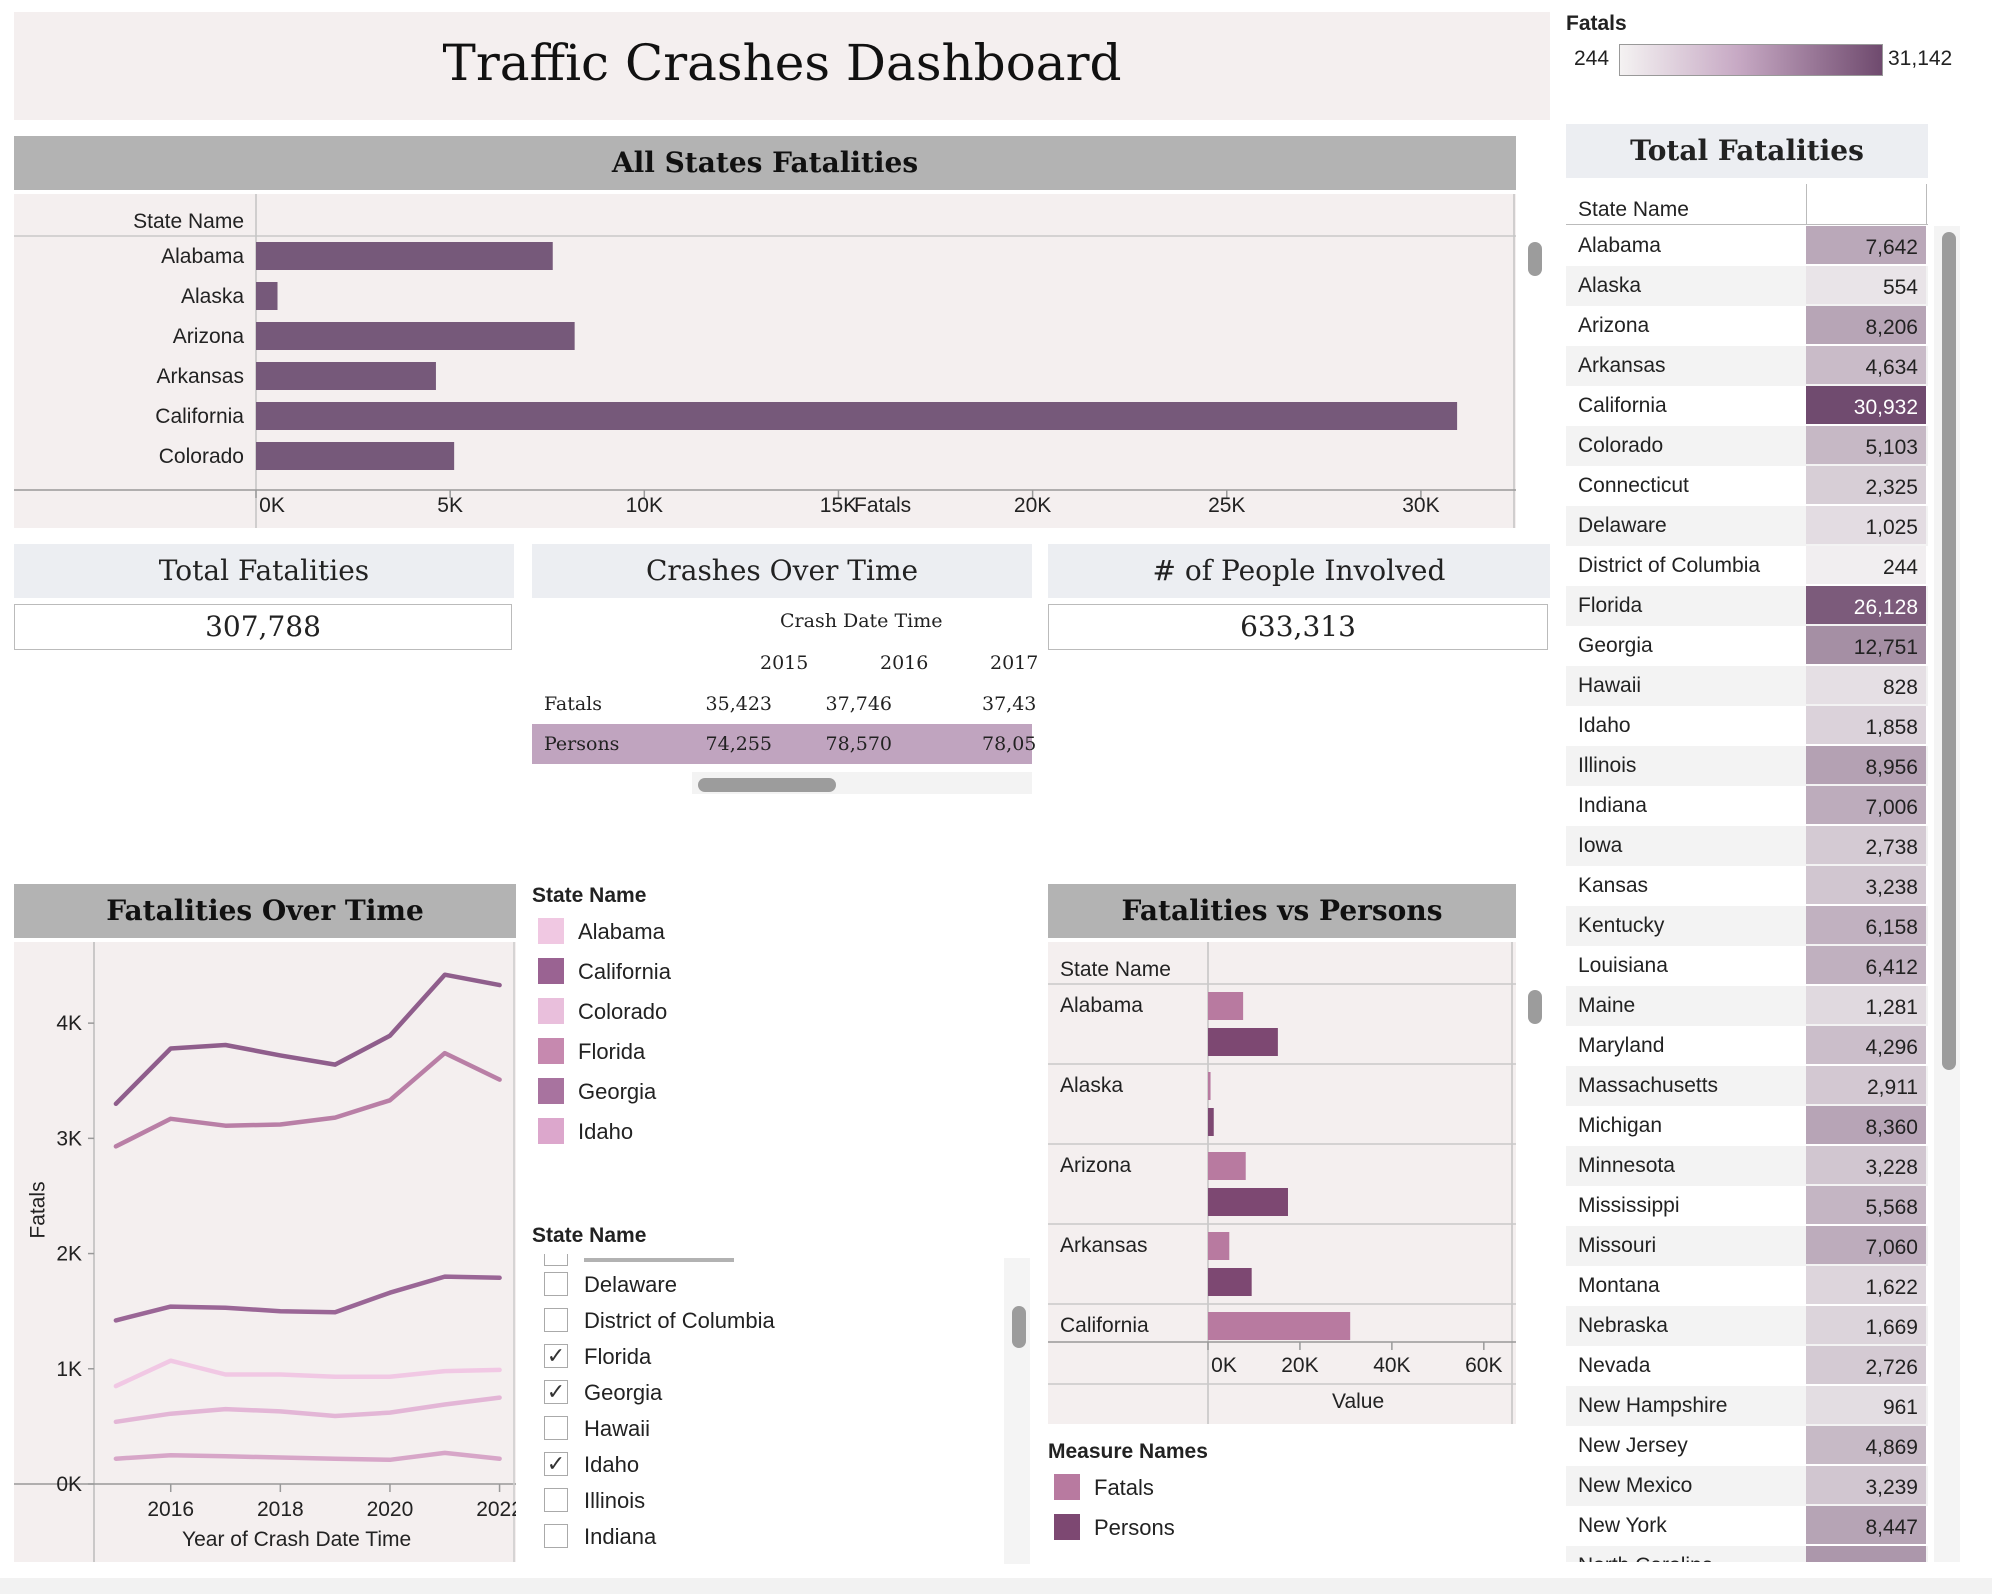 The height and width of the screenshot is (1594, 1992). I want to click on table-row: Louisiana 6,412, so click(1747, 966).